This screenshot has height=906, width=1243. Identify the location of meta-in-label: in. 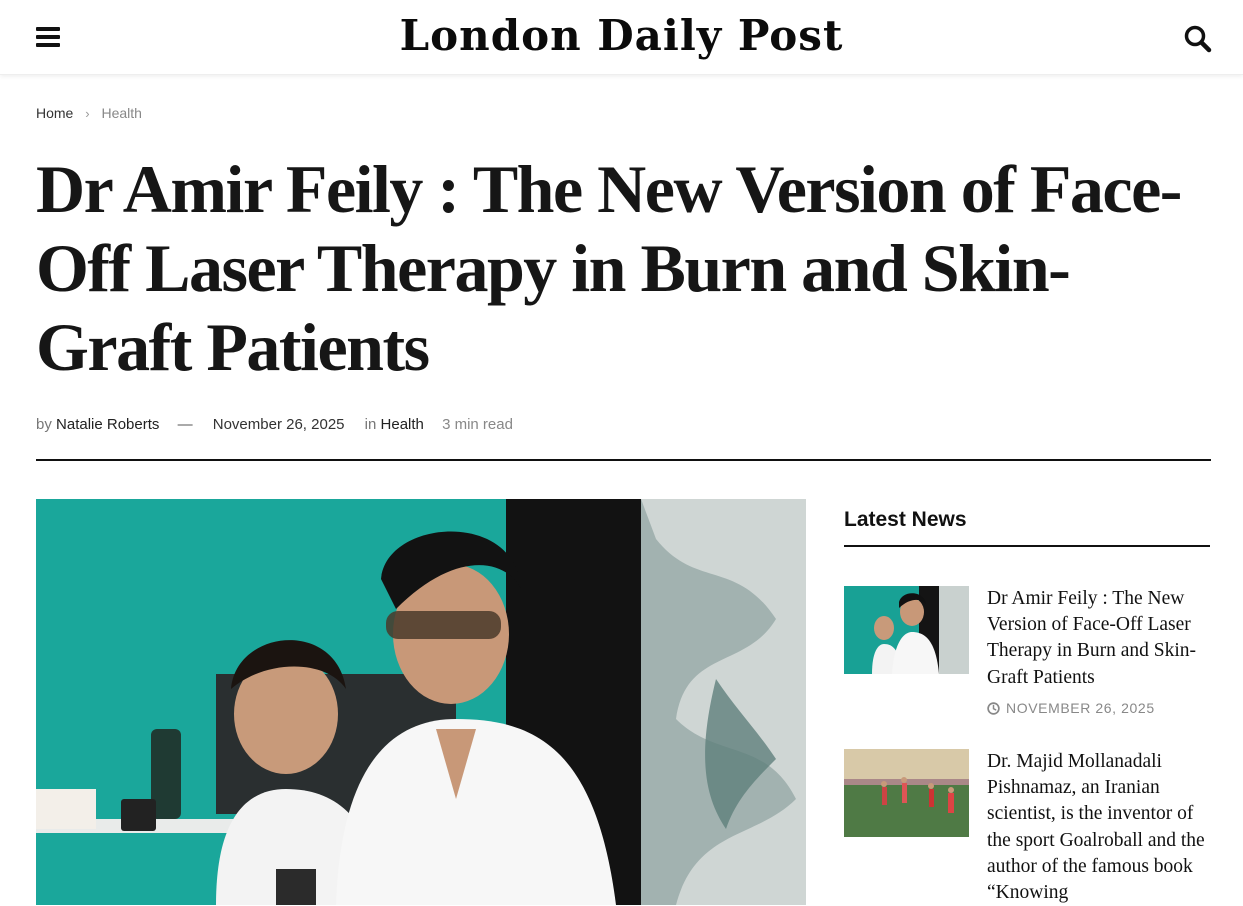
(370, 424).